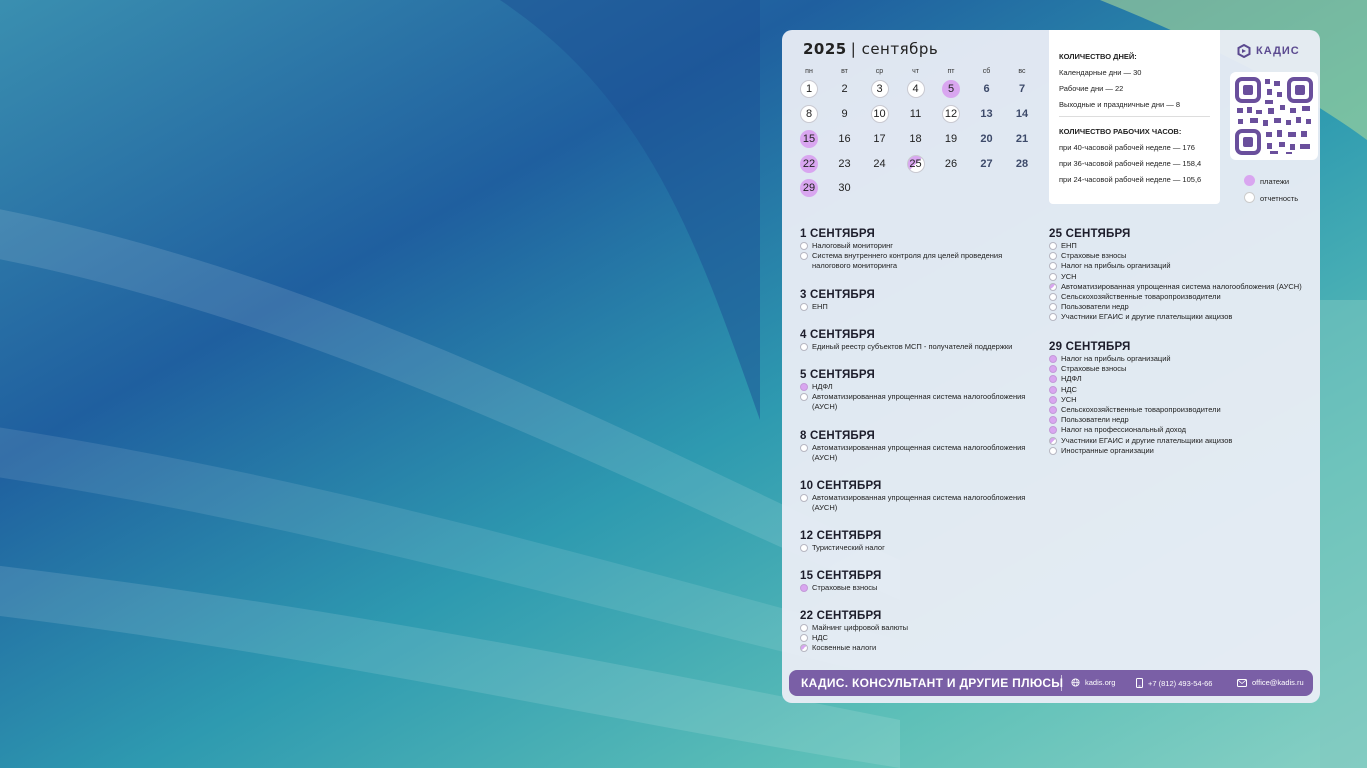 This screenshot has width=1367, height=768. Describe the element at coordinates (848, 547) in the screenshot. I see `event-item-label: Туристический налог` at that location.